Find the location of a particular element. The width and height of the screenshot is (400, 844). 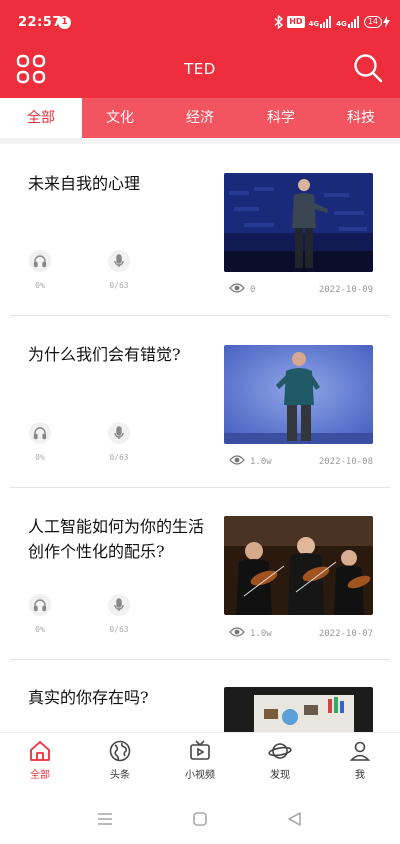

video-title: 为什么我们会有错觉? is located at coordinates (120, 354).